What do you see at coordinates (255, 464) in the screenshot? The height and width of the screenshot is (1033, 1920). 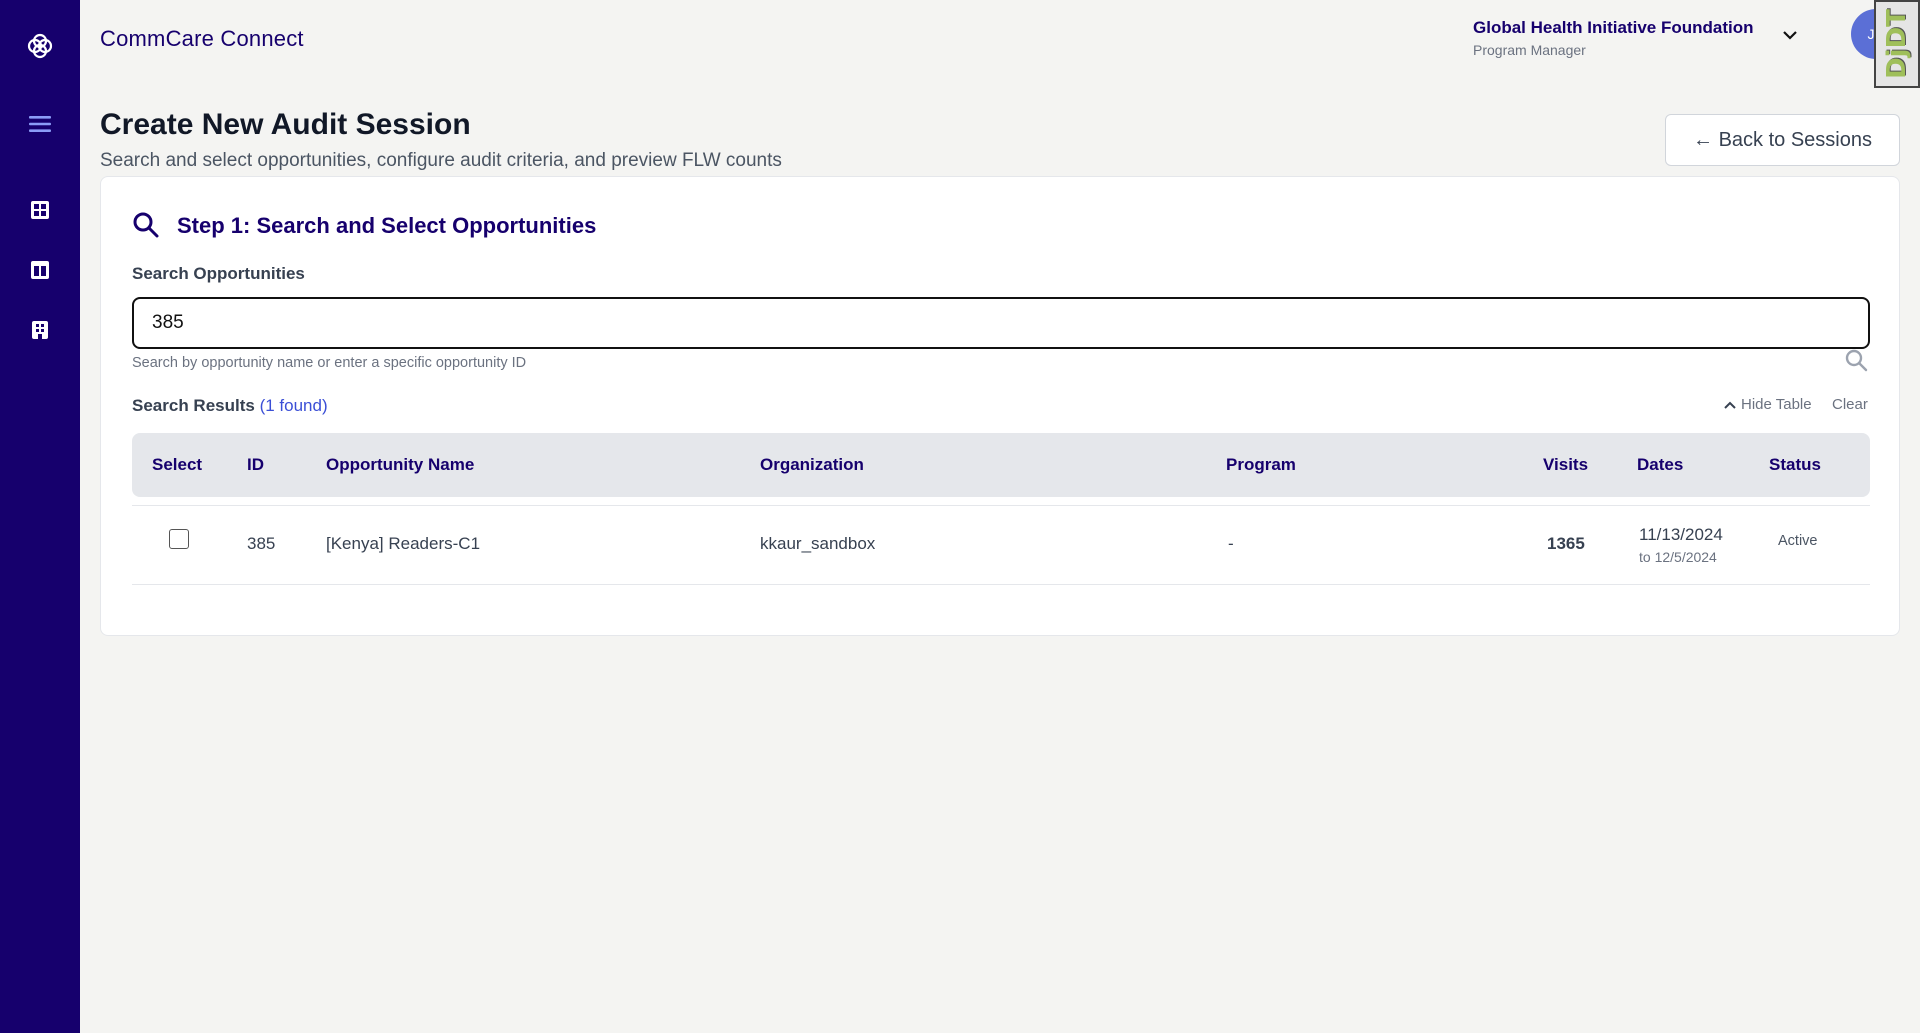 I see `col-id: ID` at bounding box center [255, 464].